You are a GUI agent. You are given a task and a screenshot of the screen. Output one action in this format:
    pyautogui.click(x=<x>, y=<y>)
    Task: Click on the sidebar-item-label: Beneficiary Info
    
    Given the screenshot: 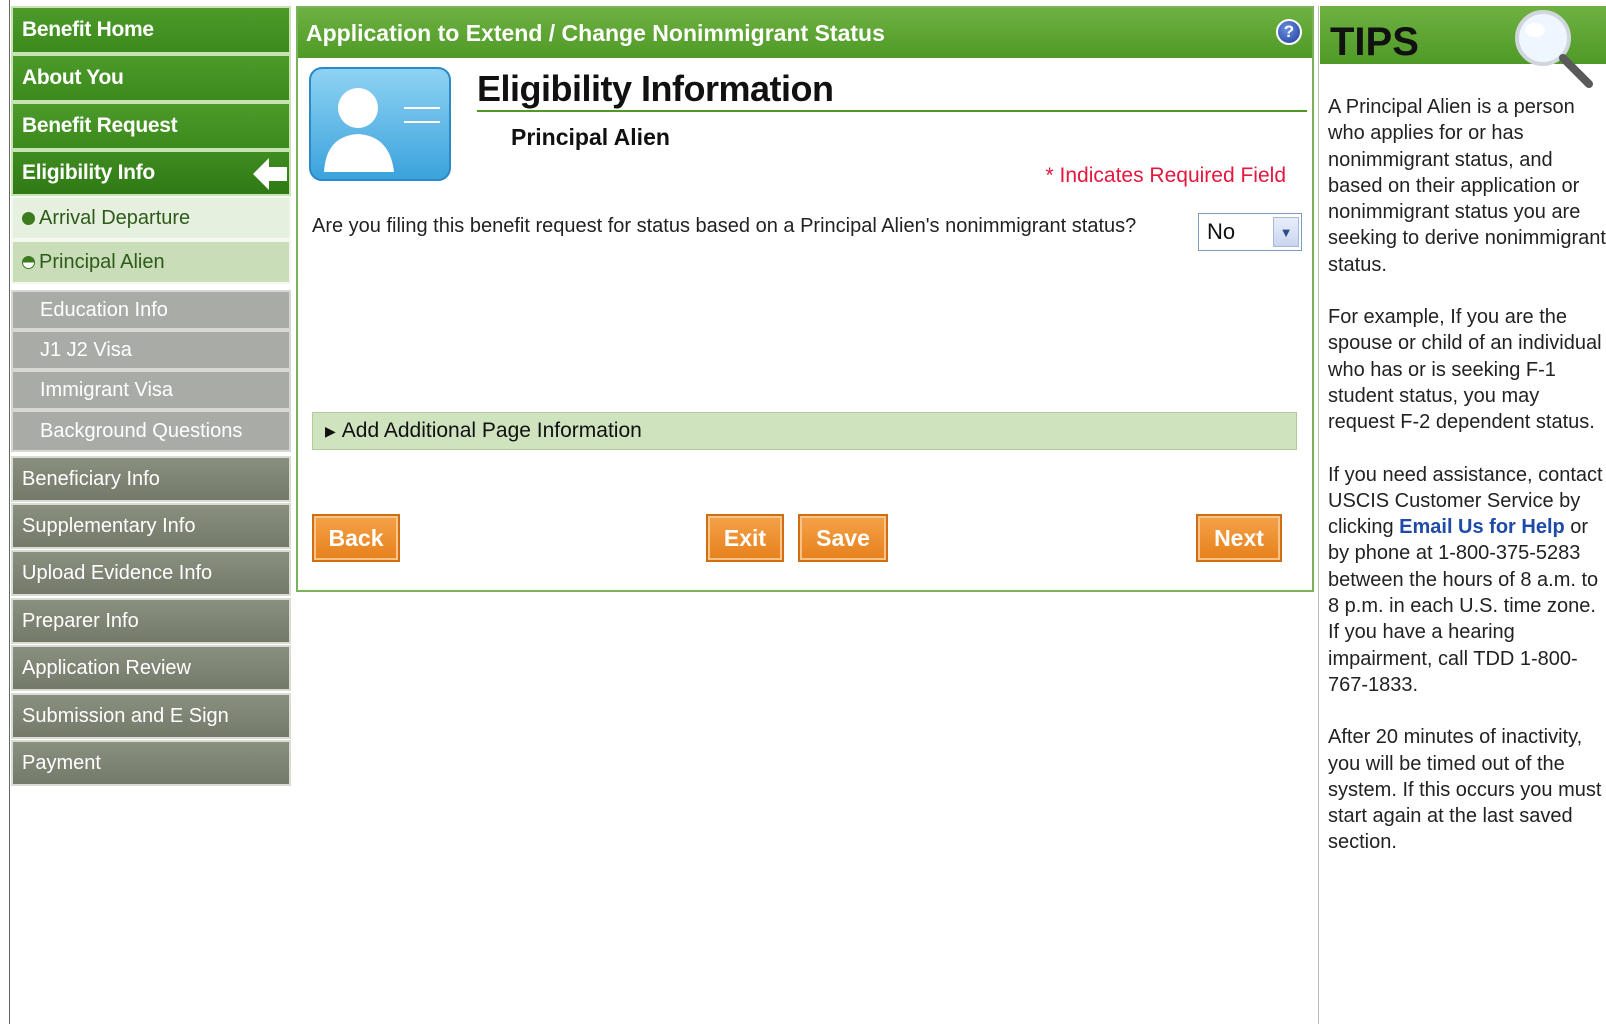 What is the action you would take?
    pyautogui.click(x=91, y=478)
    